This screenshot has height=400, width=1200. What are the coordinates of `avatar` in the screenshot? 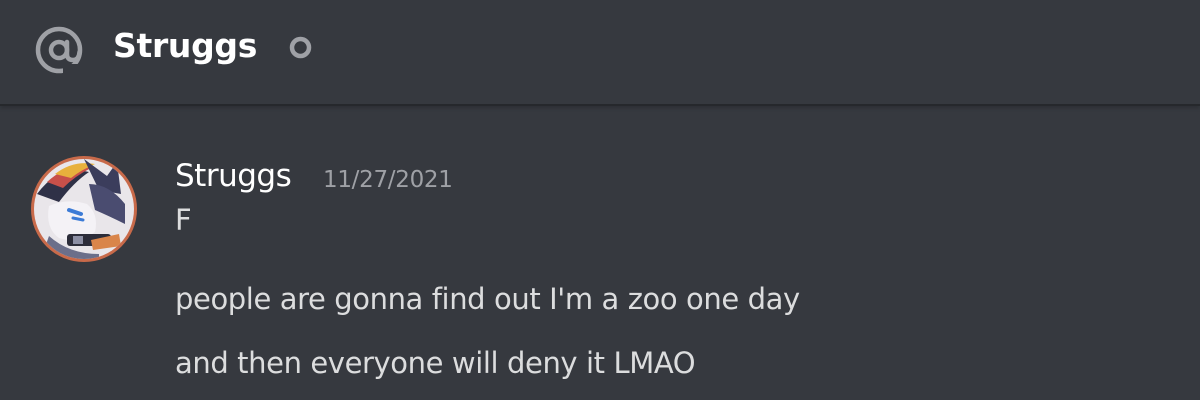 It's located at (84, 209).